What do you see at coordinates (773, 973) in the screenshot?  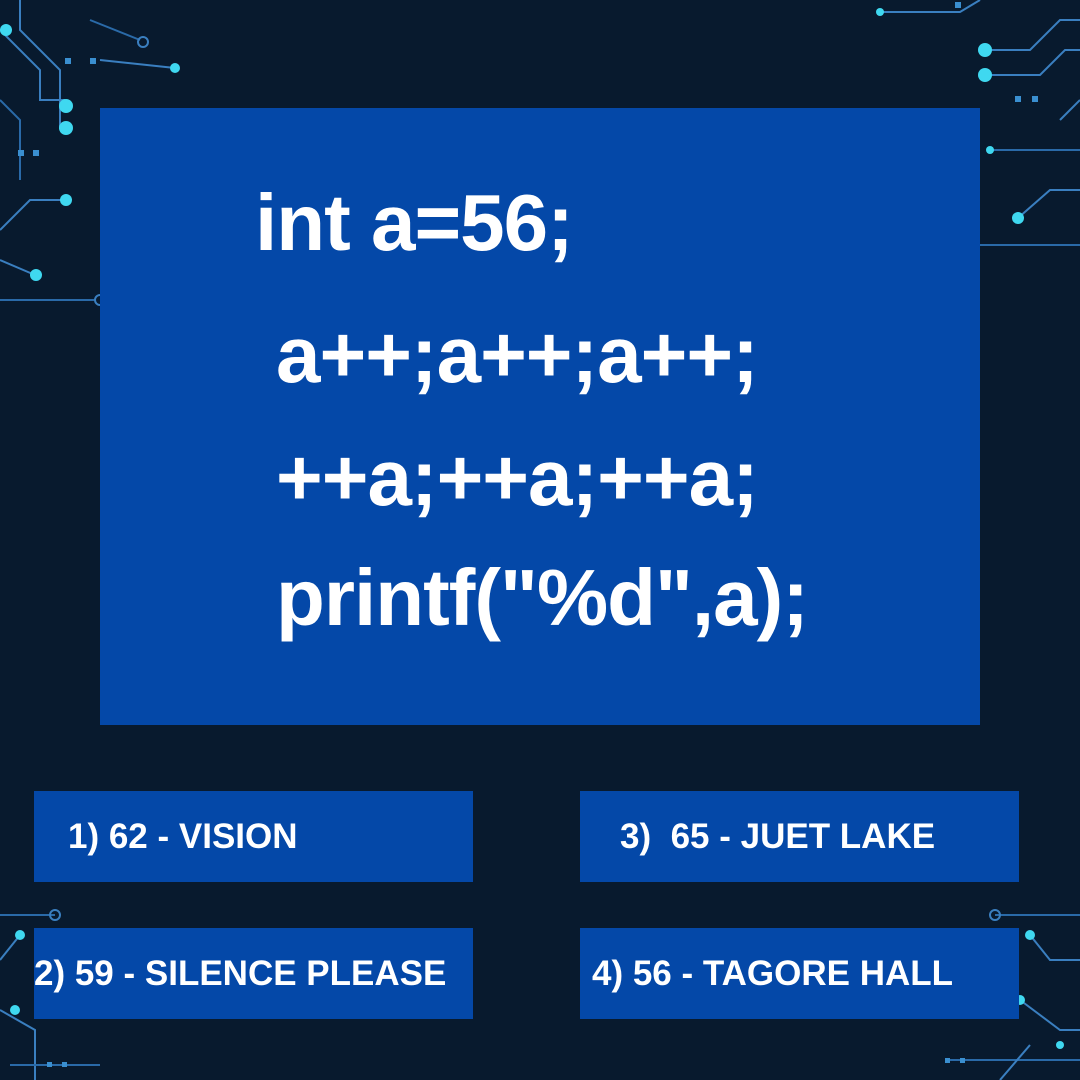 I see `option-4-label: 4) 56 - TAGORE HALL` at bounding box center [773, 973].